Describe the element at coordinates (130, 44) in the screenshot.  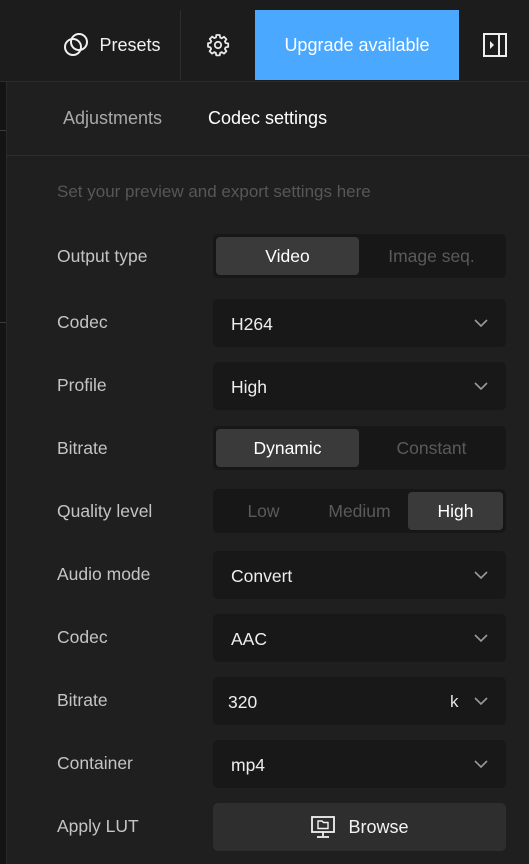
I see `presets-label: Presets` at that location.